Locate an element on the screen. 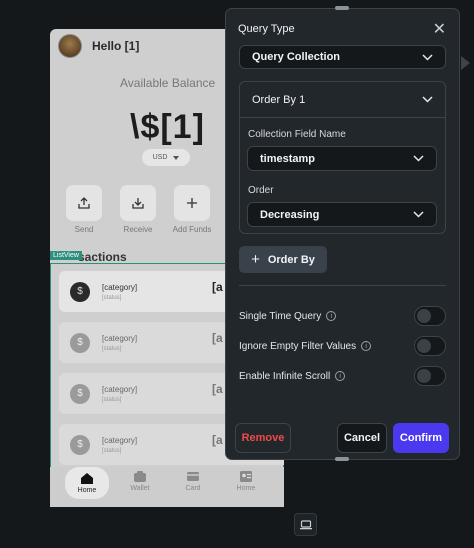 The width and height of the screenshot is (474, 548). currency-dropdown: USD is located at coordinates (166, 157).